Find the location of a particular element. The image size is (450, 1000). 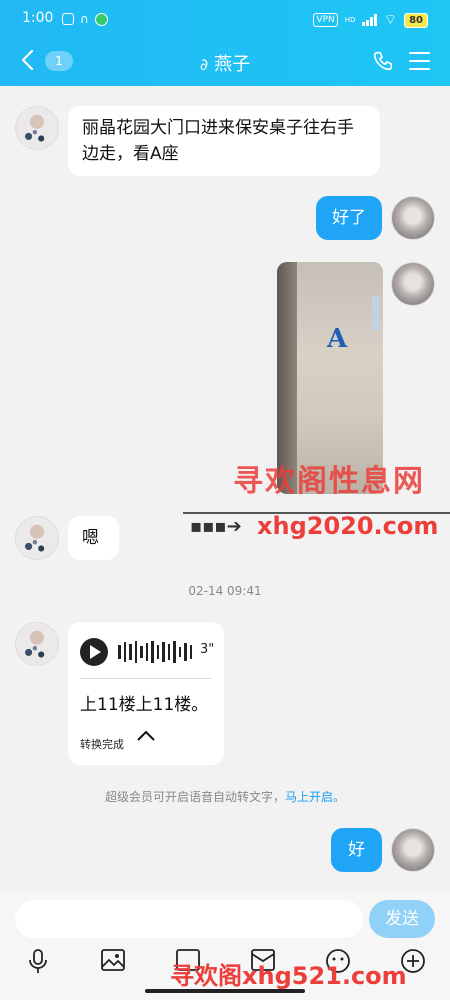

watermark-text: 寻欢阁性息网 is located at coordinates (329, 481).